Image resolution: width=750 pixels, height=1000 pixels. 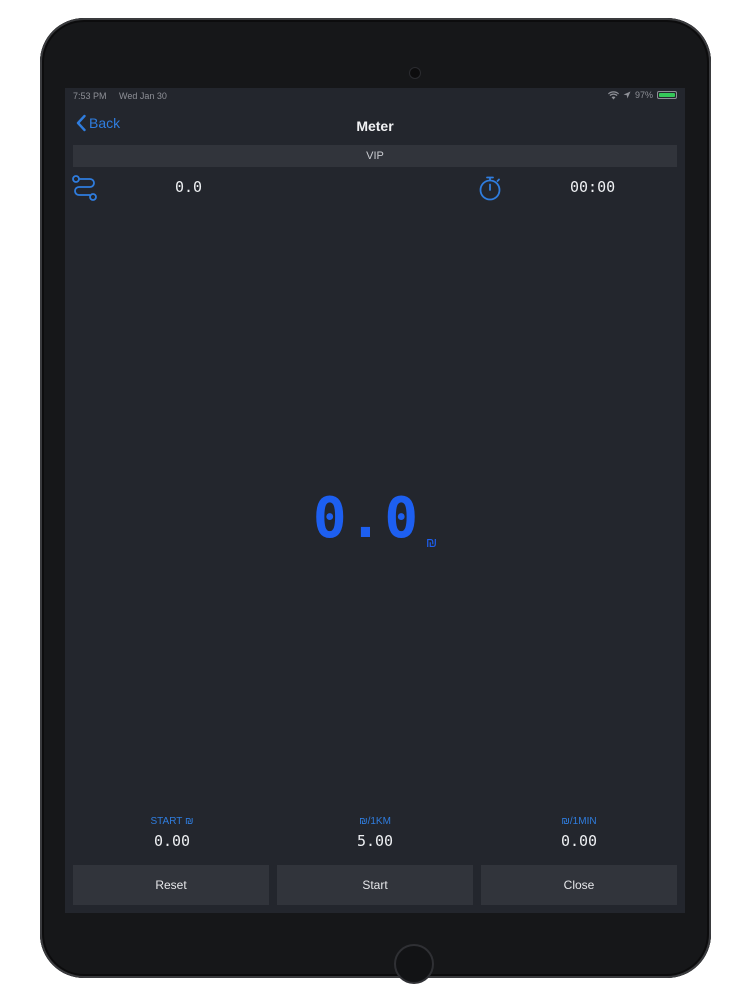 I want to click on fare-currency: ₪, so click(x=432, y=542).